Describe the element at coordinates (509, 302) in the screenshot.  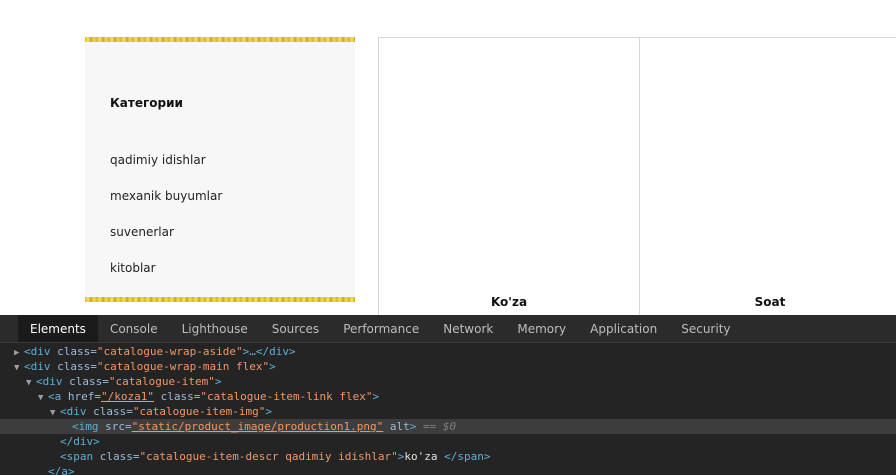
I see `catalogue-item-label: Ko'za` at that location.